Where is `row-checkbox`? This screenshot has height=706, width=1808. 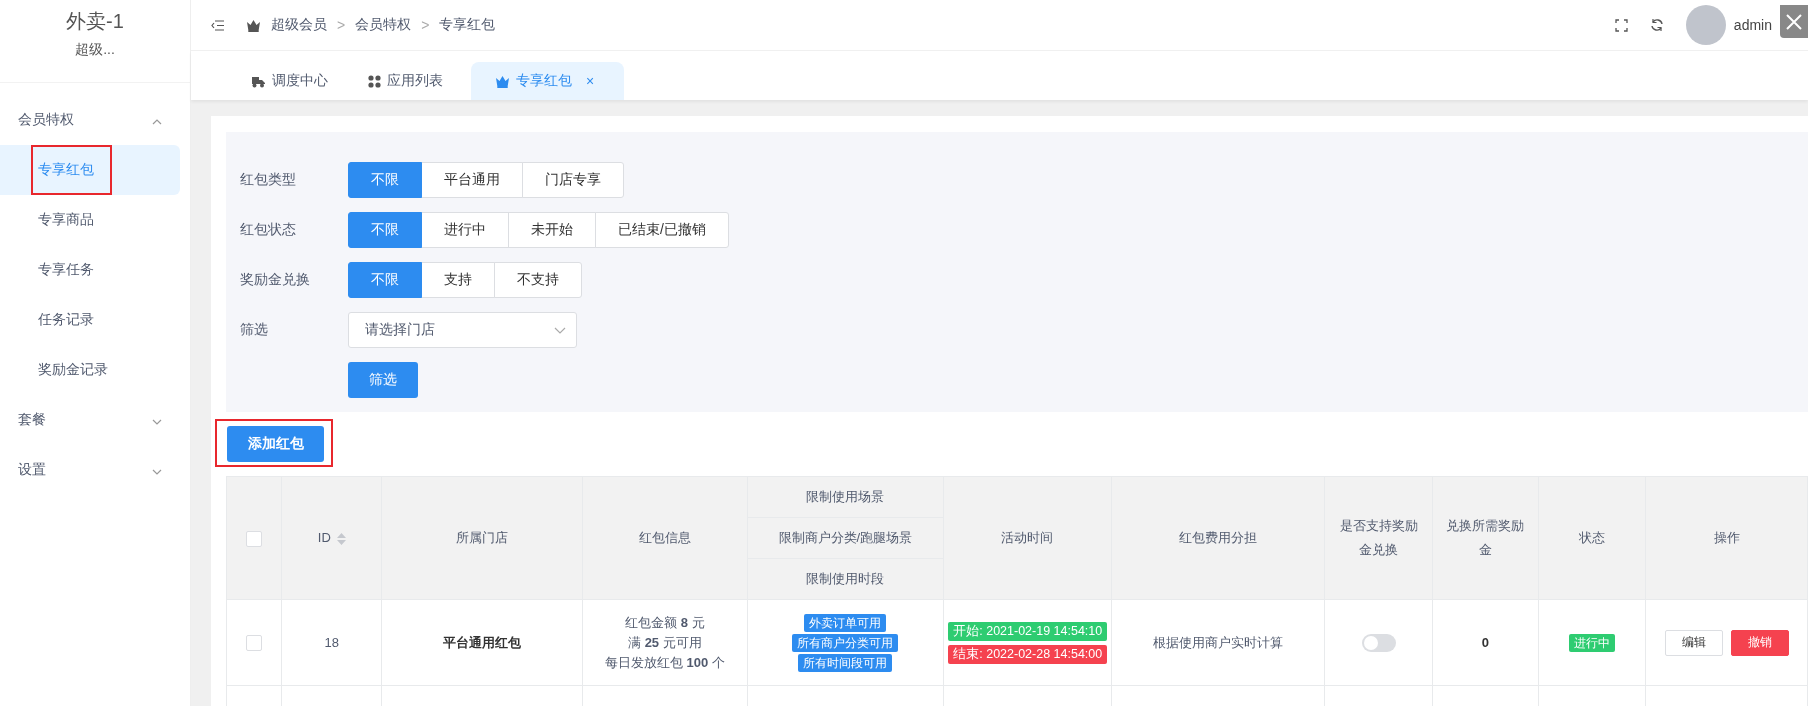
row-checkbox is located at coordinates (254, 642).